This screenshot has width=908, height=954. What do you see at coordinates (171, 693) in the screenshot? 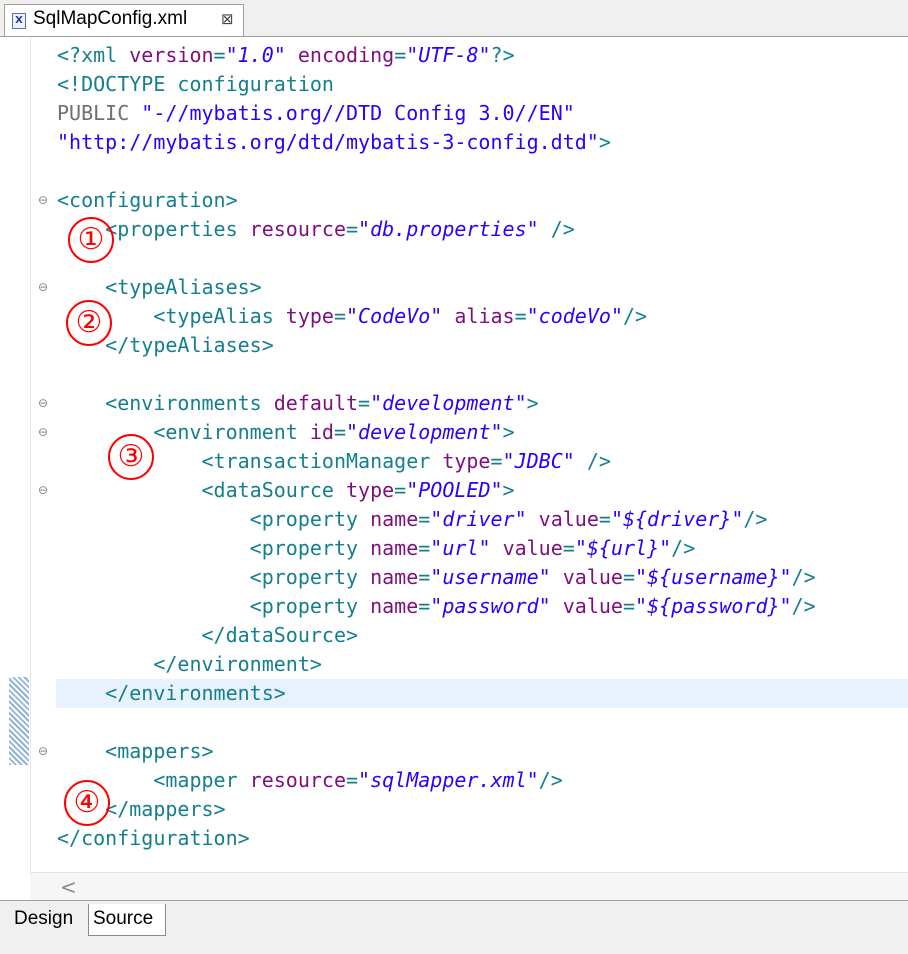
I see `code-token: </environments>` at bounding box center [171, 693].